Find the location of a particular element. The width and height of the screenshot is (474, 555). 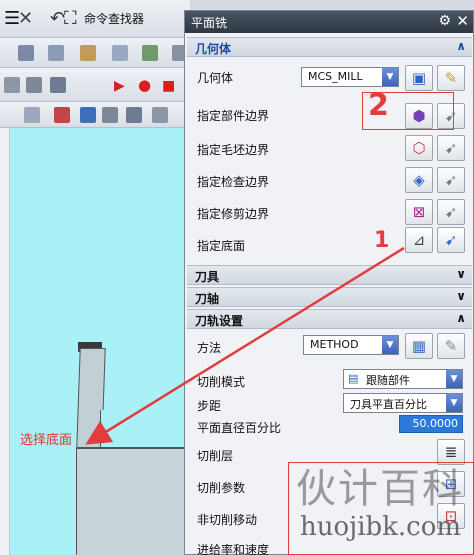

specify-blank-boundary-button: ⬡ is located at coordinates (419, 148).